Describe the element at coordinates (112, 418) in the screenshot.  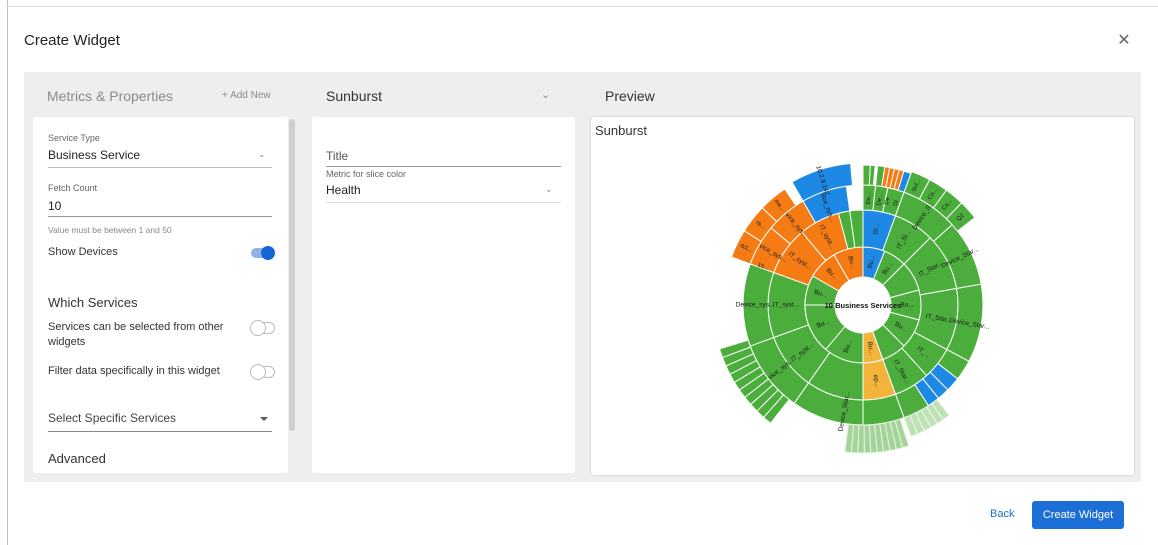
I see `select-services-dropdown: Select Specific Services` at that location.